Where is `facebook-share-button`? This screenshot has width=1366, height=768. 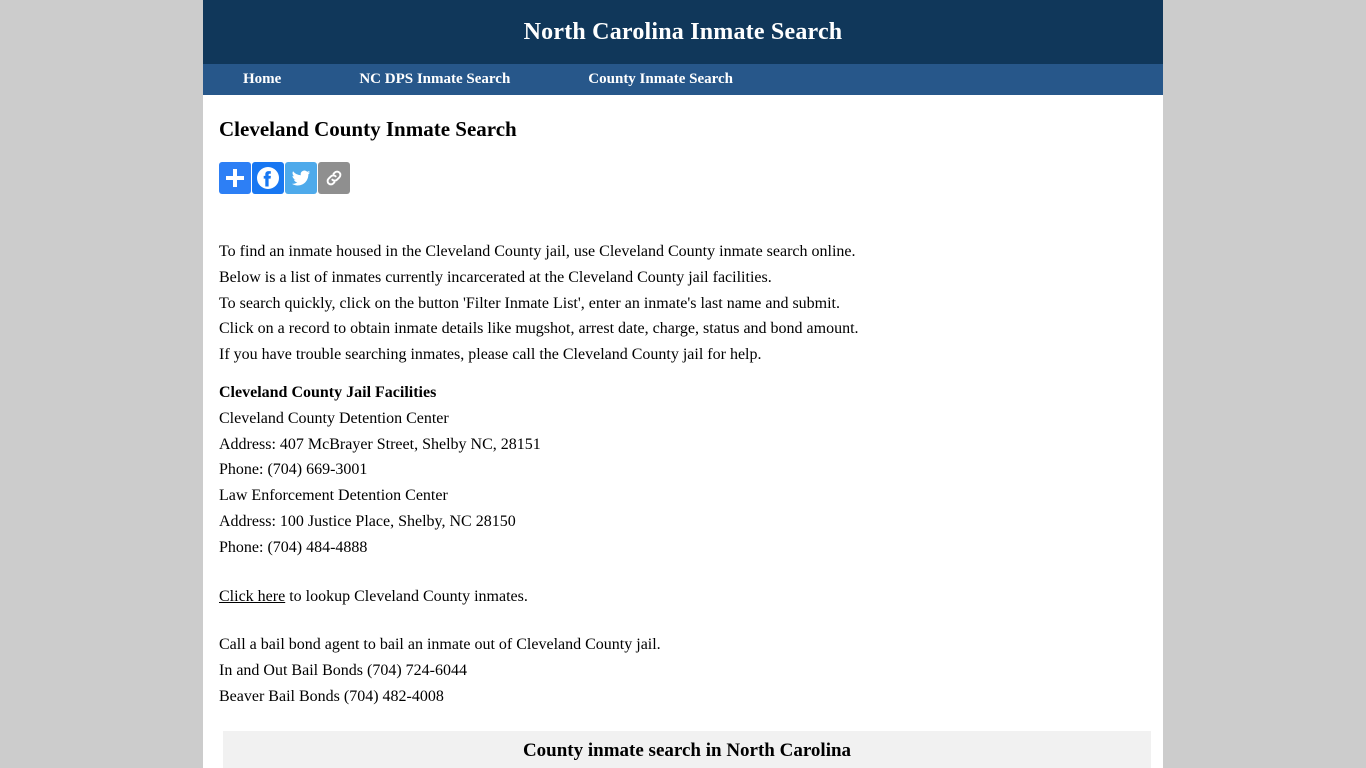
facebook-share-button is located at coordinates (268, 178).